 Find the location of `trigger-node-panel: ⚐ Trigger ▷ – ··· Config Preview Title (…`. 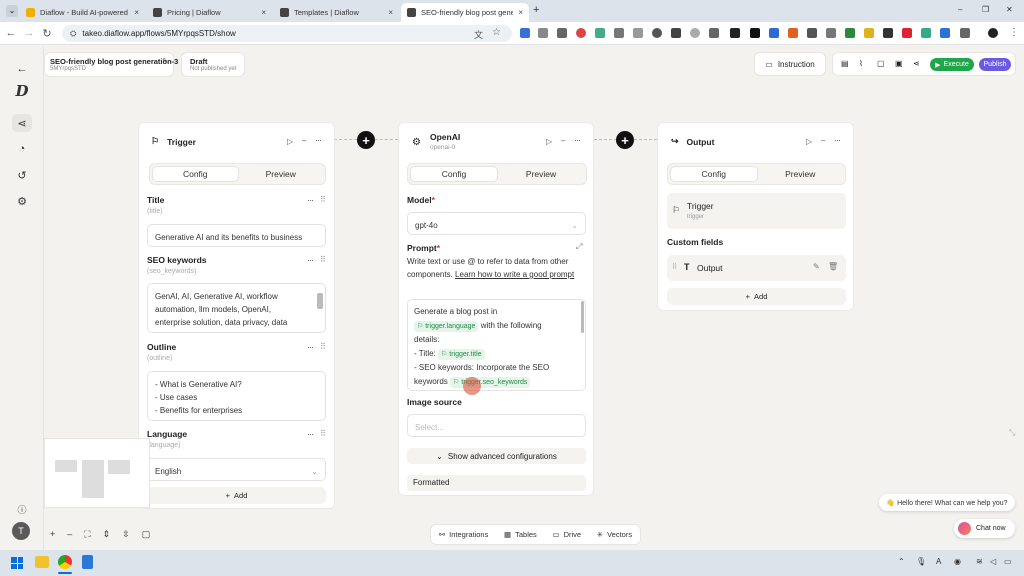

trigger-node-panel: ⚐ Trigger ▷ – ··· Config Preview Title (… is located at coordinates (236, 315).